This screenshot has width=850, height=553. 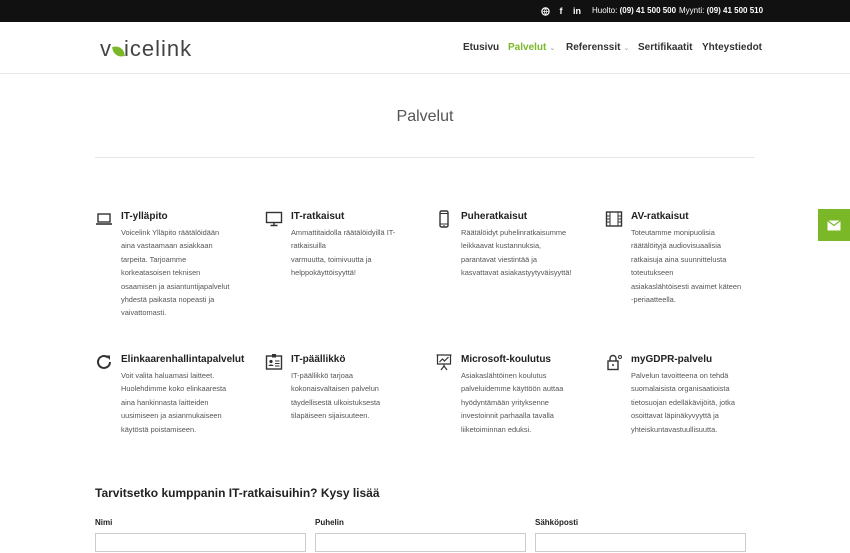 I want to click on service-title-mygdpr: myGDPR-palvelu, so click(x=671, y=359).